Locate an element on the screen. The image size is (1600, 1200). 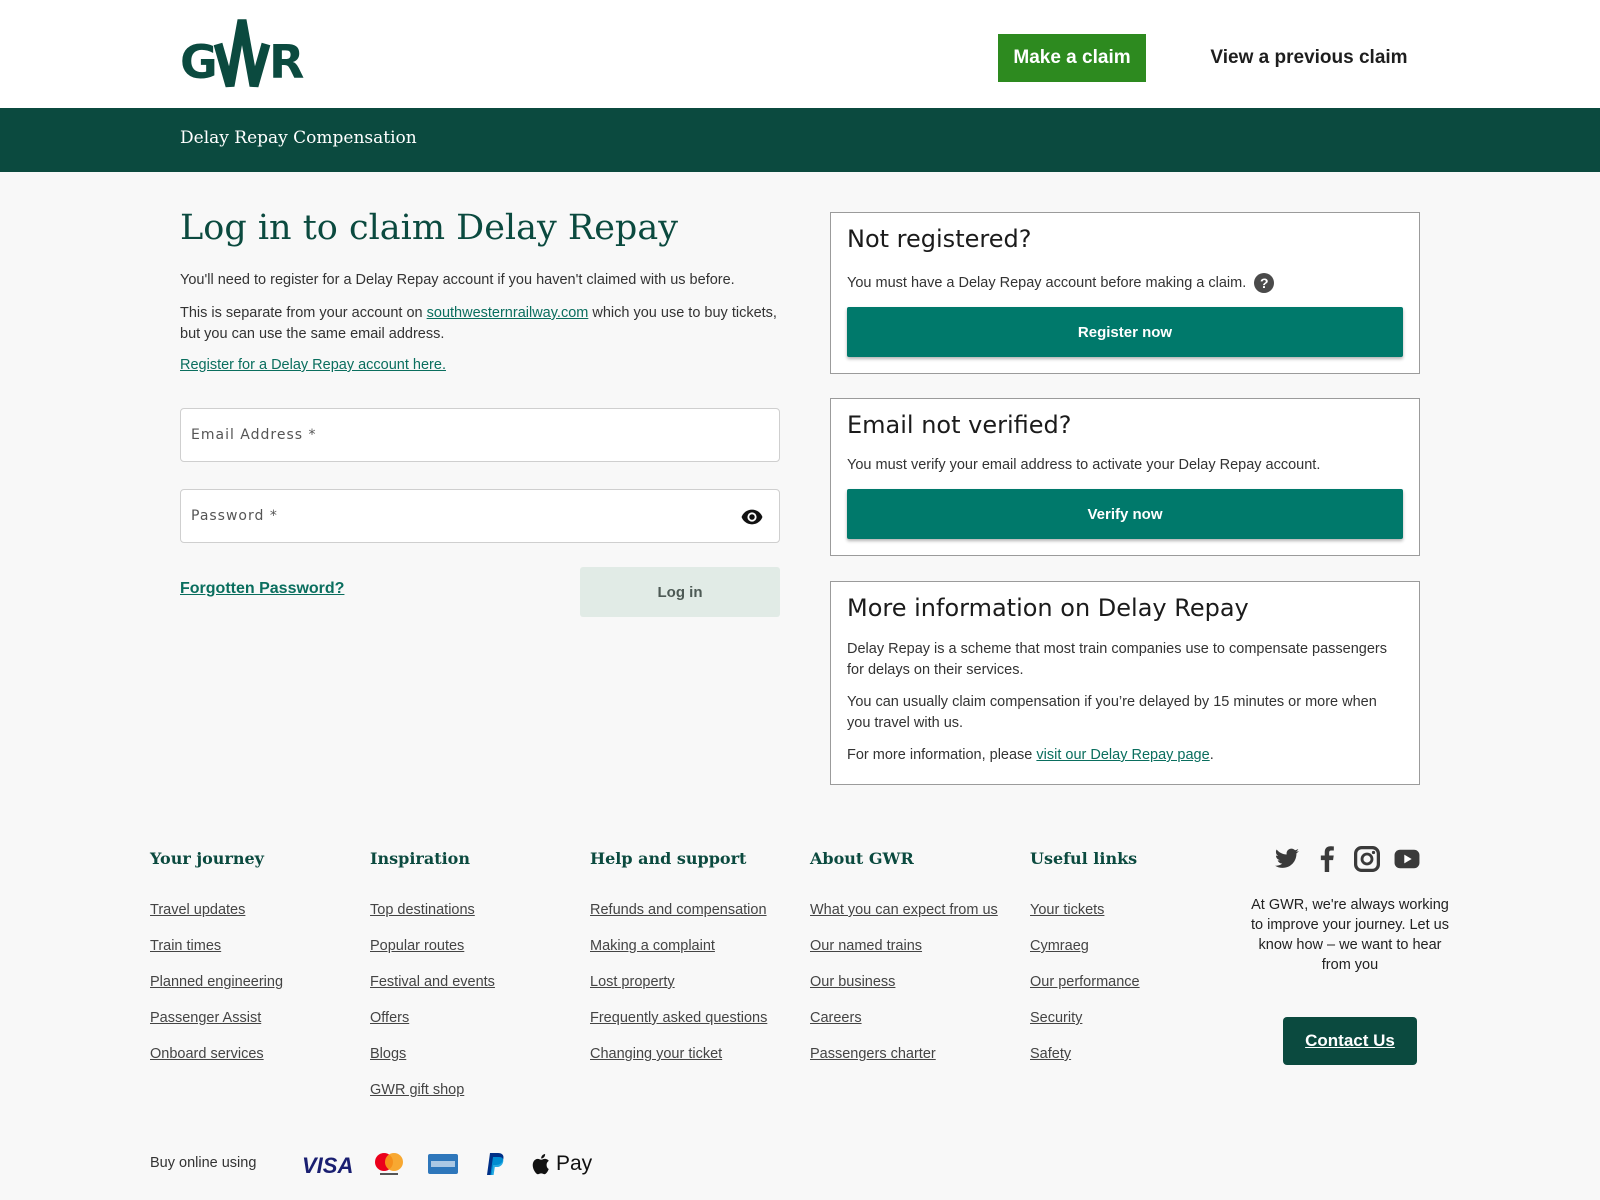
footer-link: Careers is located at coordinates (836, 1018).